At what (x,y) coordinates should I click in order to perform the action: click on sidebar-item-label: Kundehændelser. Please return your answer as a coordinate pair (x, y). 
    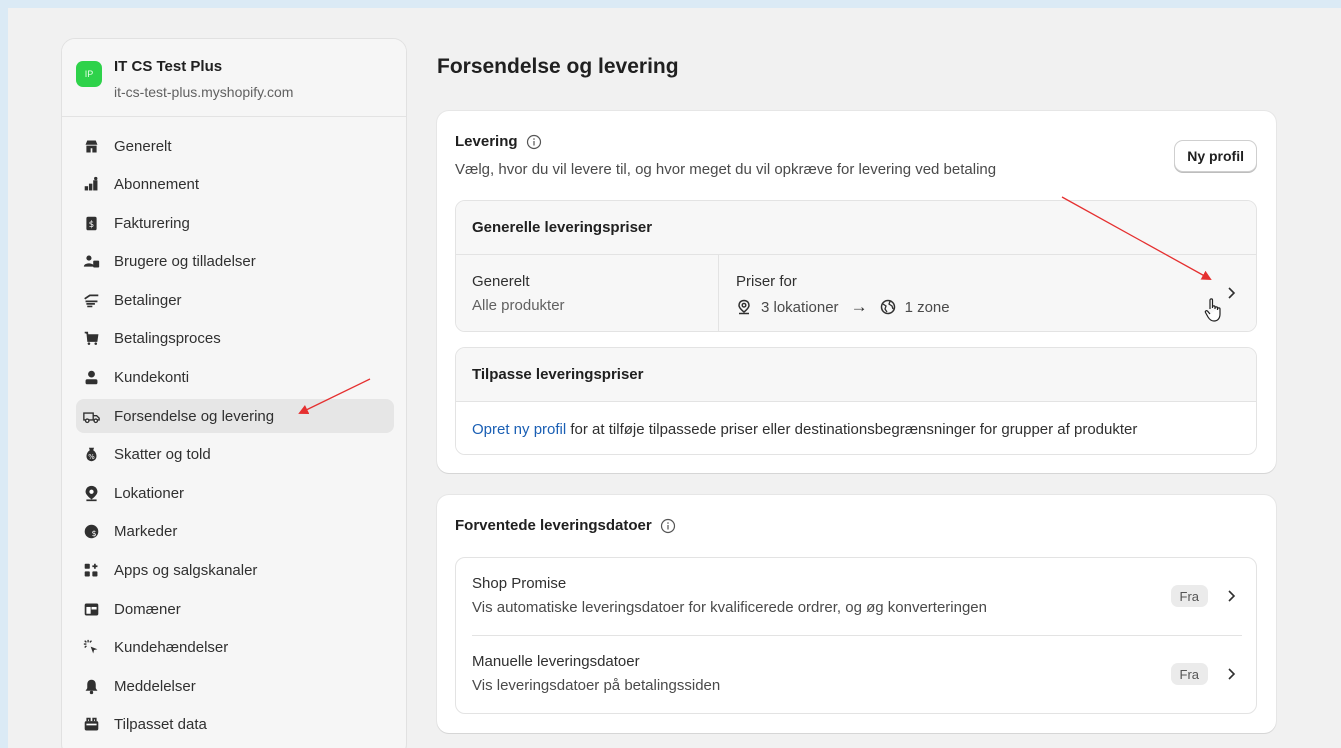
    Looking at the image, I should click on (171, 648).